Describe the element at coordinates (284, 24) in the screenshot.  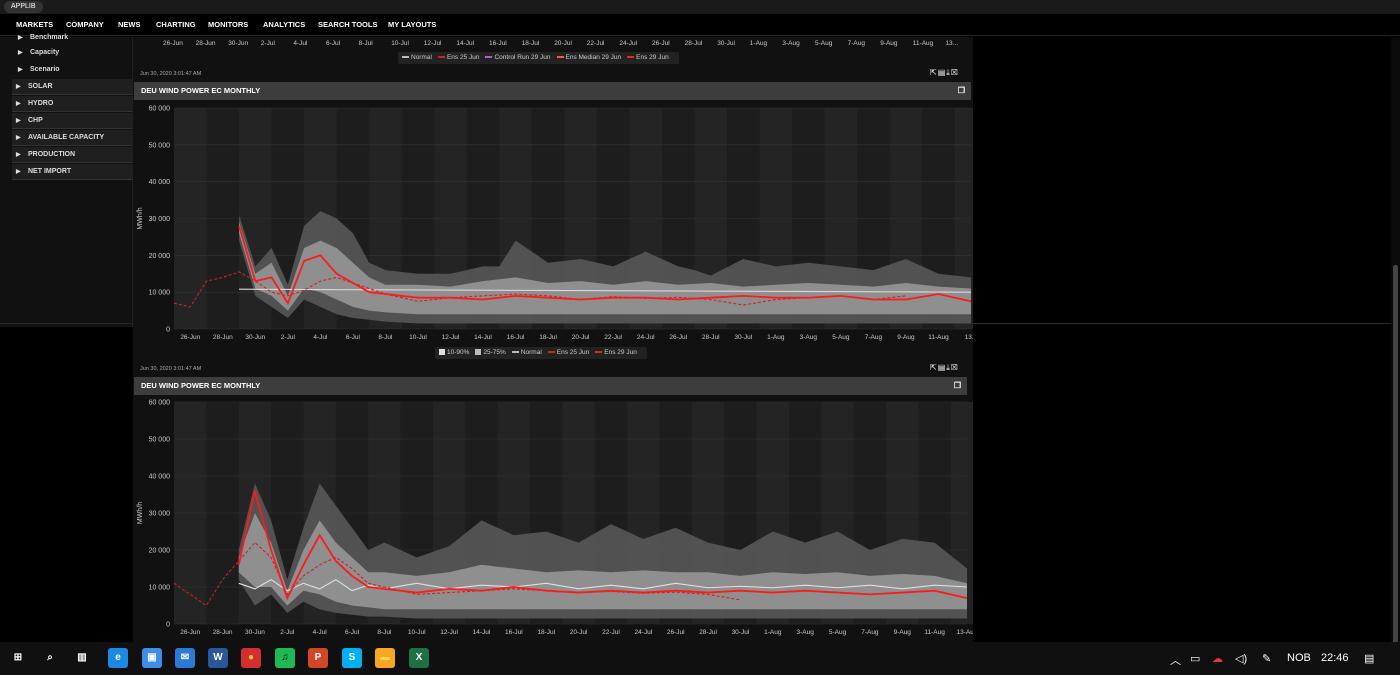
I see `menu-analytics: ANALYTICS` at that location.